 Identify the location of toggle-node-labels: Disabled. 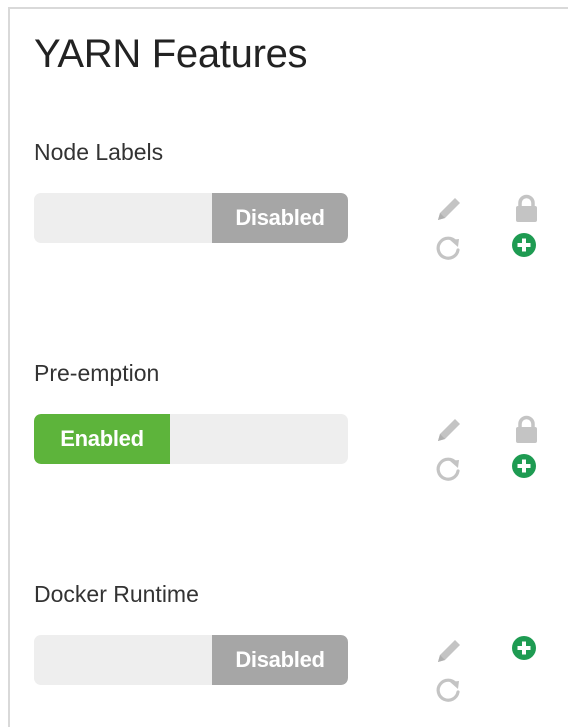
(191, 218).